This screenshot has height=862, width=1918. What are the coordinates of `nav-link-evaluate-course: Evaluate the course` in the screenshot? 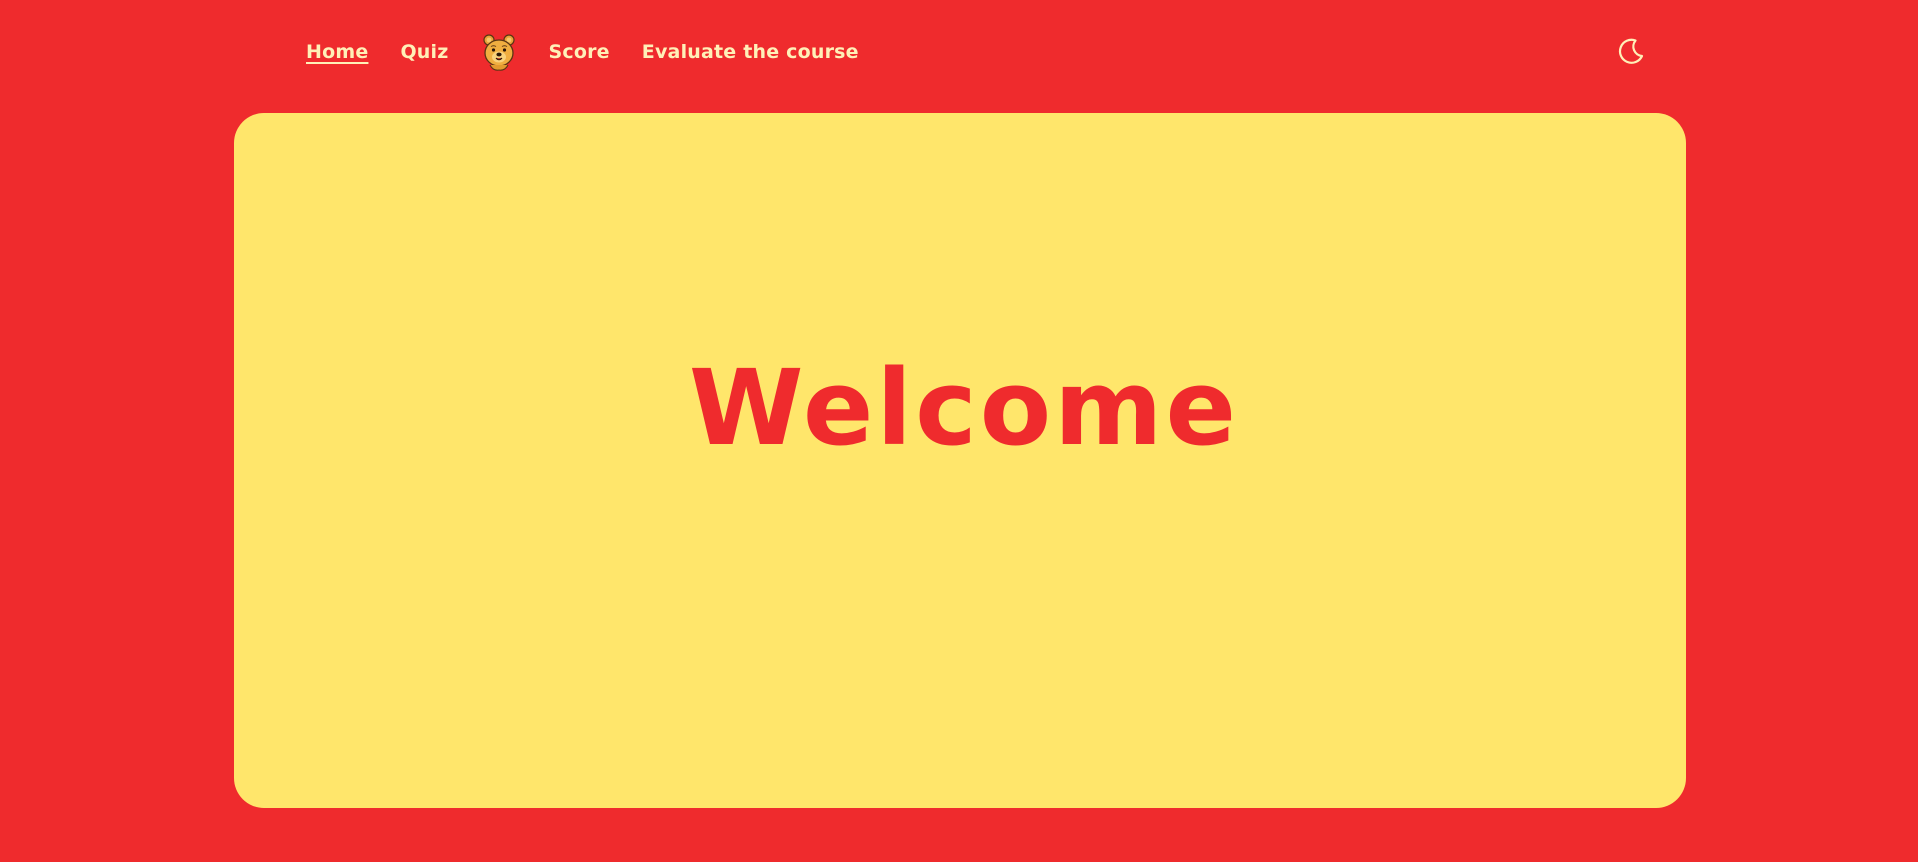 It's located at (750, 52).